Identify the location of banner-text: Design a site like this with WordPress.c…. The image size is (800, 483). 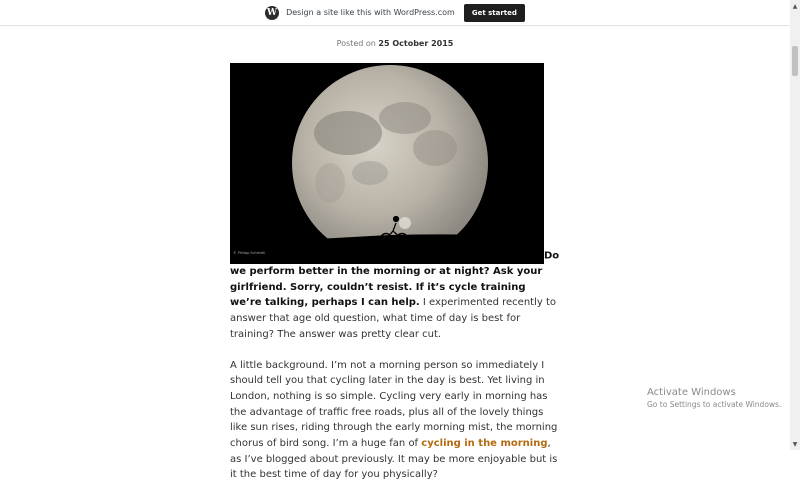
(370, 12).